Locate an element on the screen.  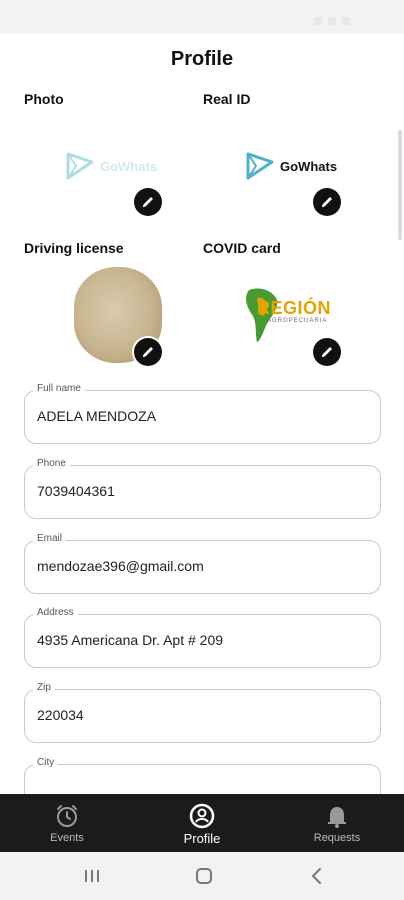
covid-card-thumbnail: REGIÓN AGROPECUARIA is located at coordinates (292, 314).